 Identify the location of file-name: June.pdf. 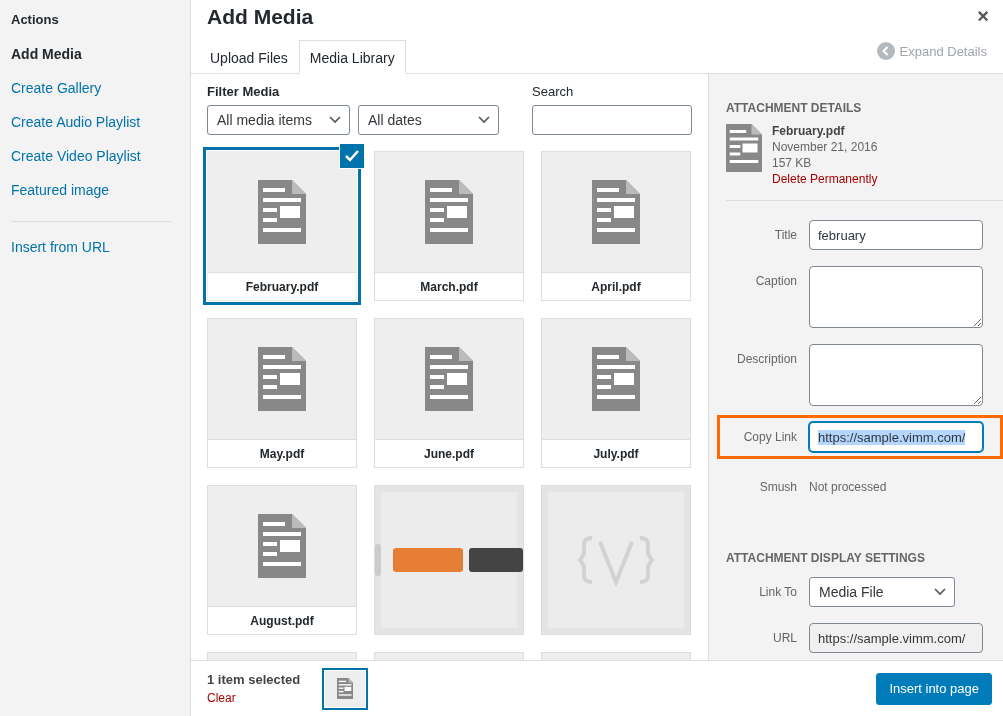
(449, 453).